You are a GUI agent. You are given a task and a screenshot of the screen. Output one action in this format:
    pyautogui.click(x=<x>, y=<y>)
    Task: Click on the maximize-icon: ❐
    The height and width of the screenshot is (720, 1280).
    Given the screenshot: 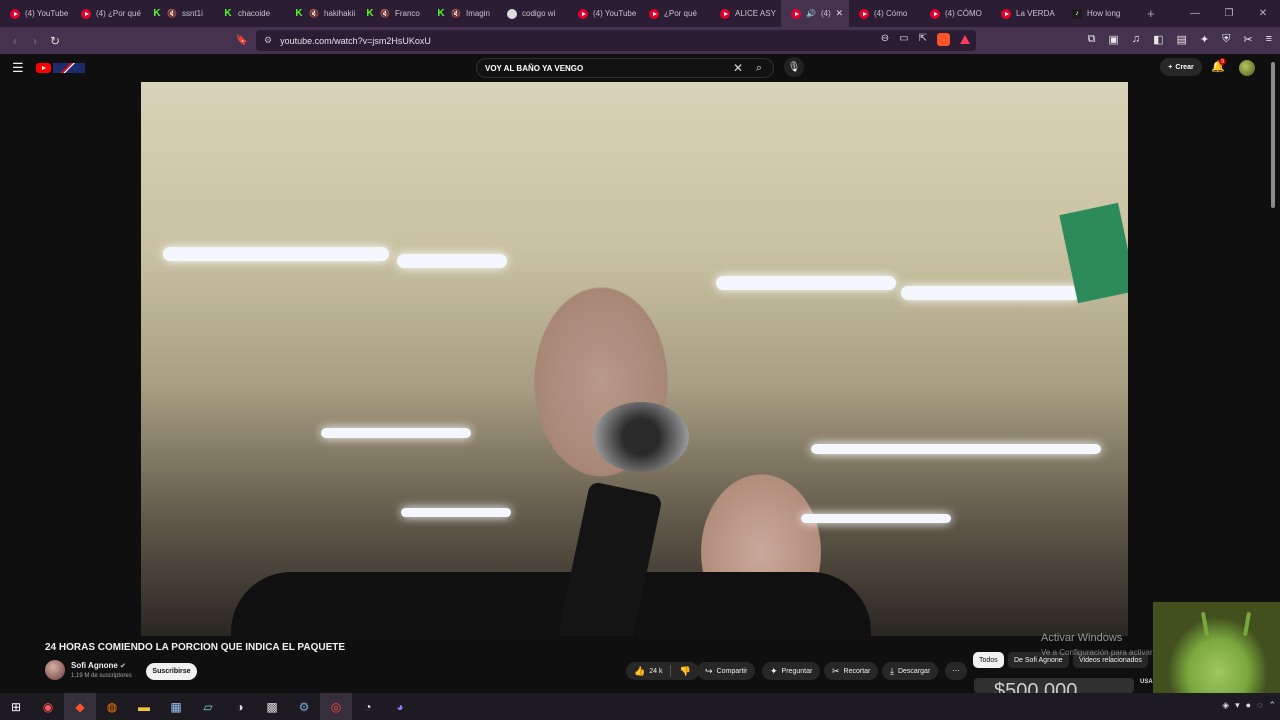 What is the action you would take?
    pyautogui.click(x=1229, y=13)
    